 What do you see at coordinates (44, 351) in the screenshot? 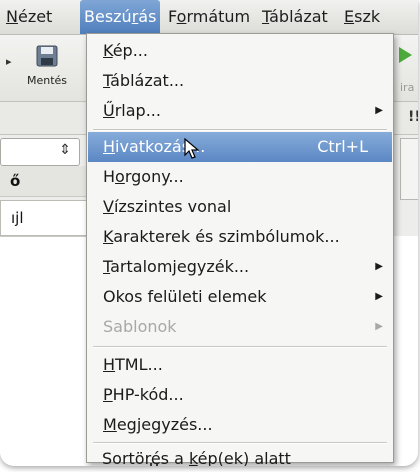
I see `side-panel-body` at bounding box center [44, 351].